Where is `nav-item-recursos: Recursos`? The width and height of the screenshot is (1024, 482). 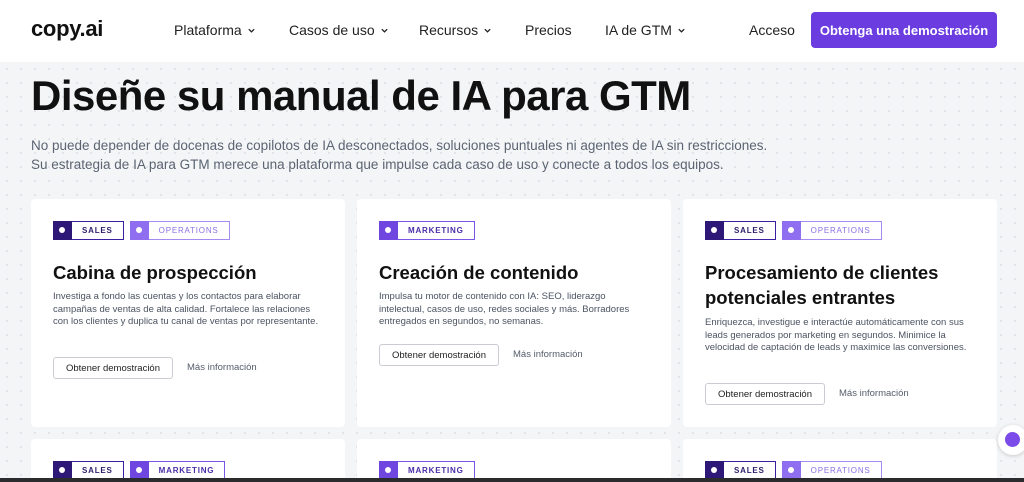
nav-item-recursos: Recursos is located at coordinates (455, 30).